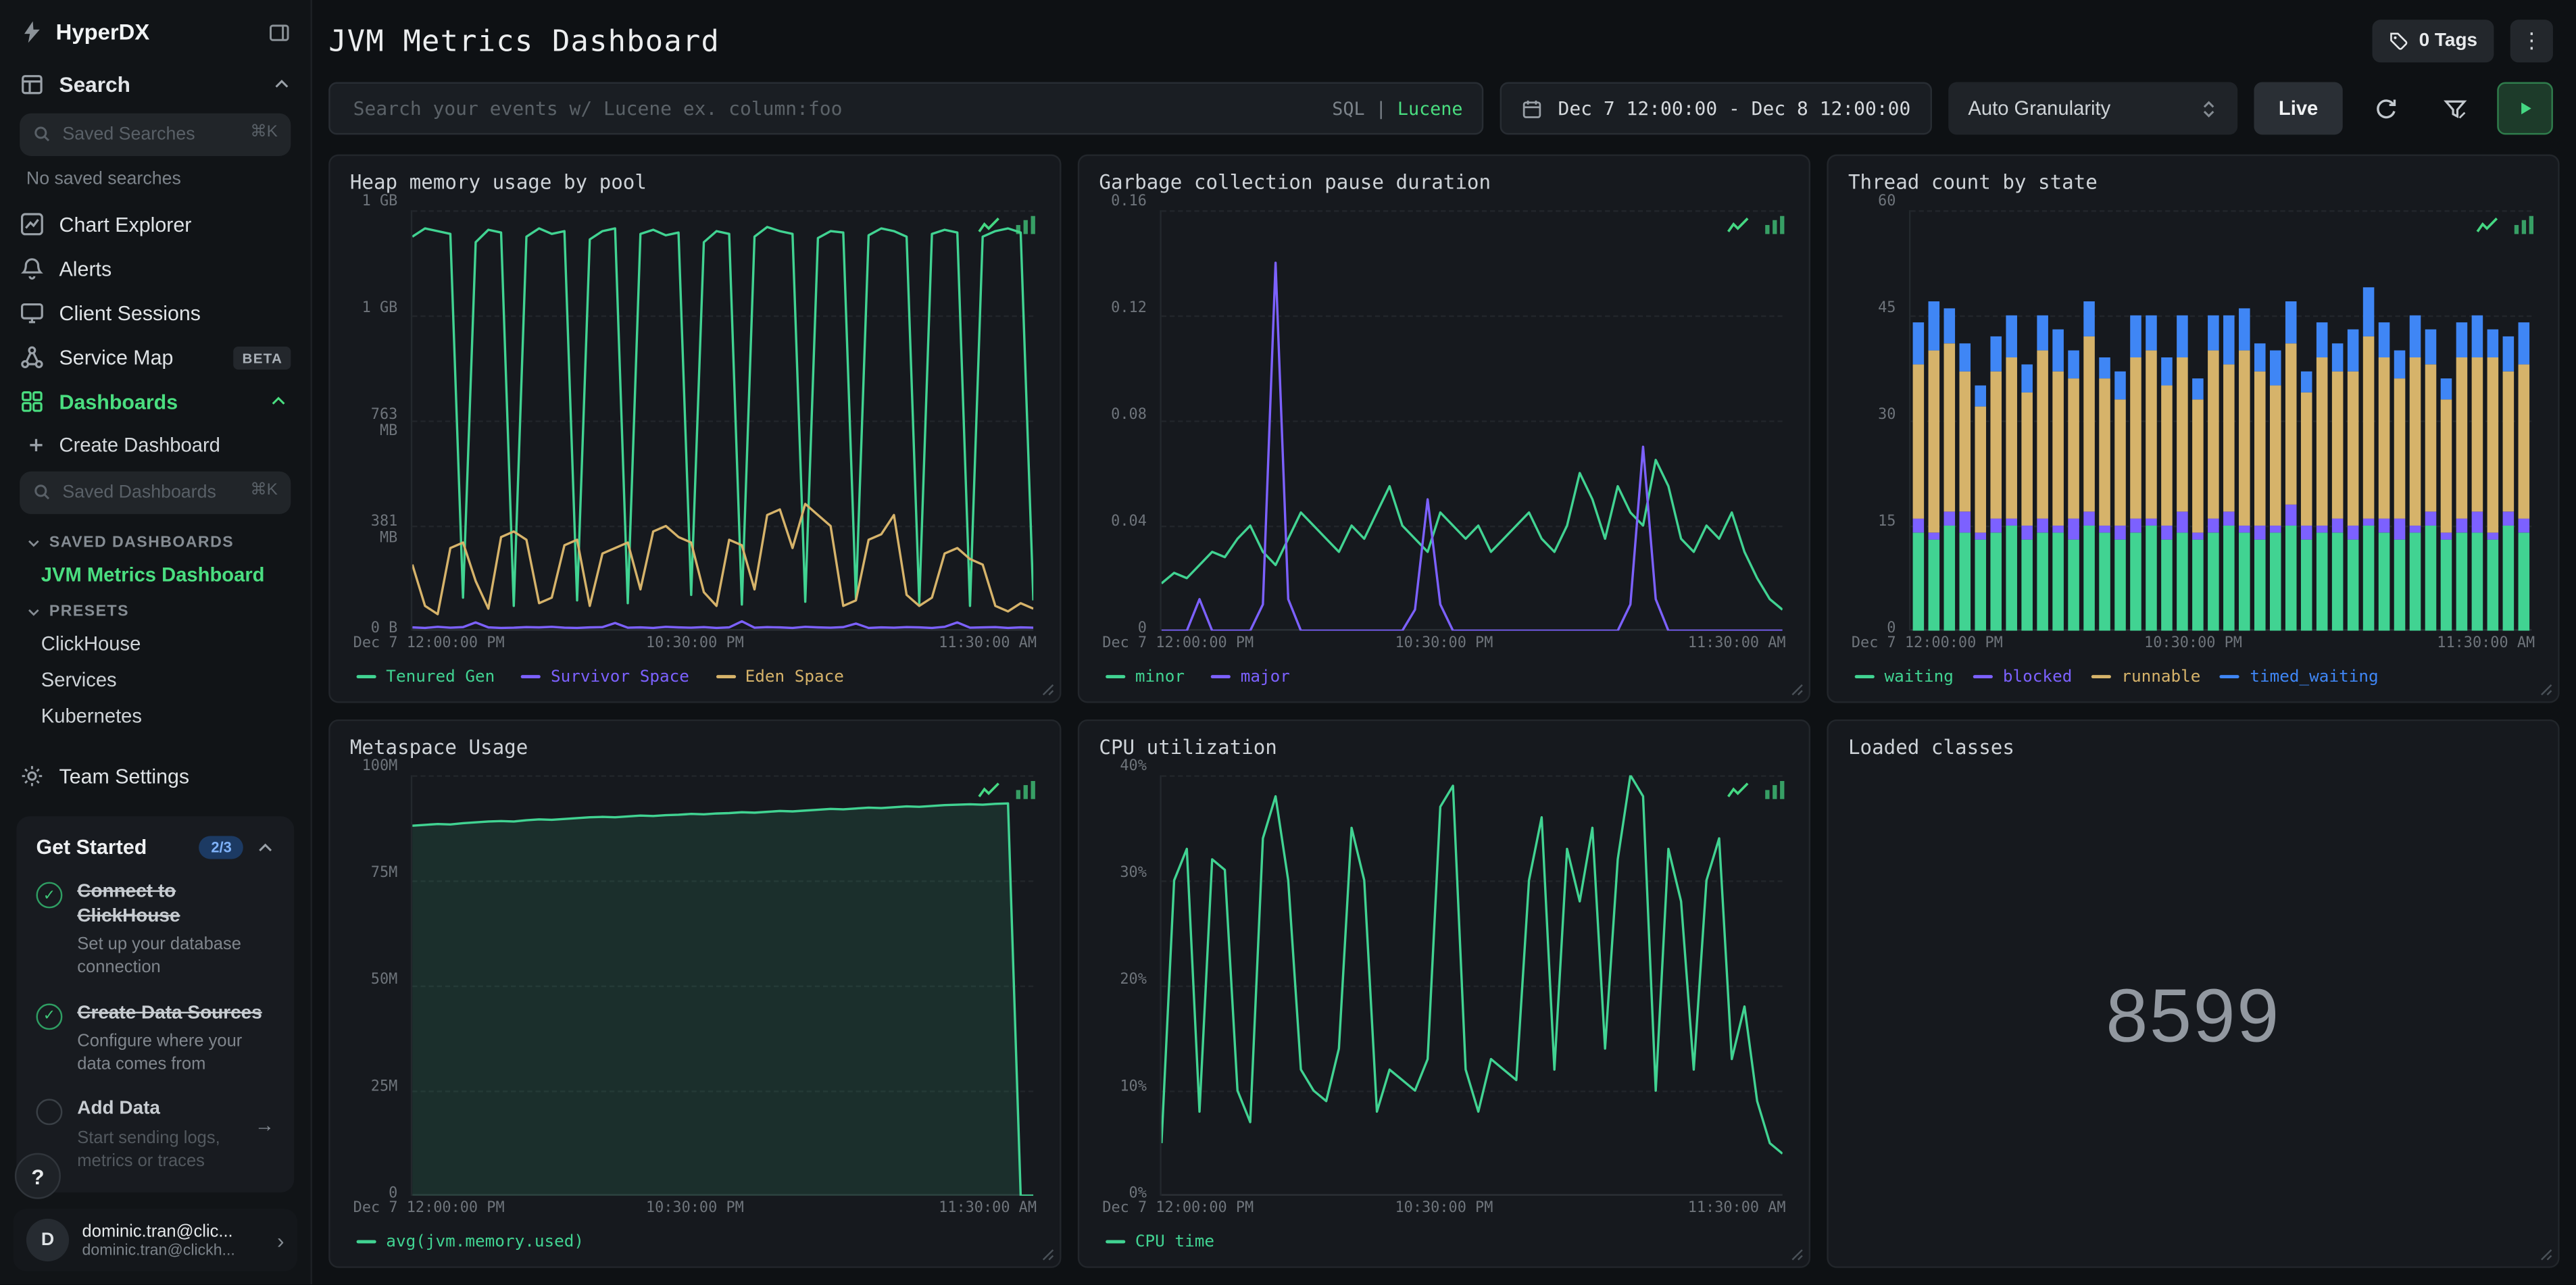  What do you see at coordinates (265, 848) in the screenshot?
I see `chevron-up-icon` at bounding box center [265, 848].